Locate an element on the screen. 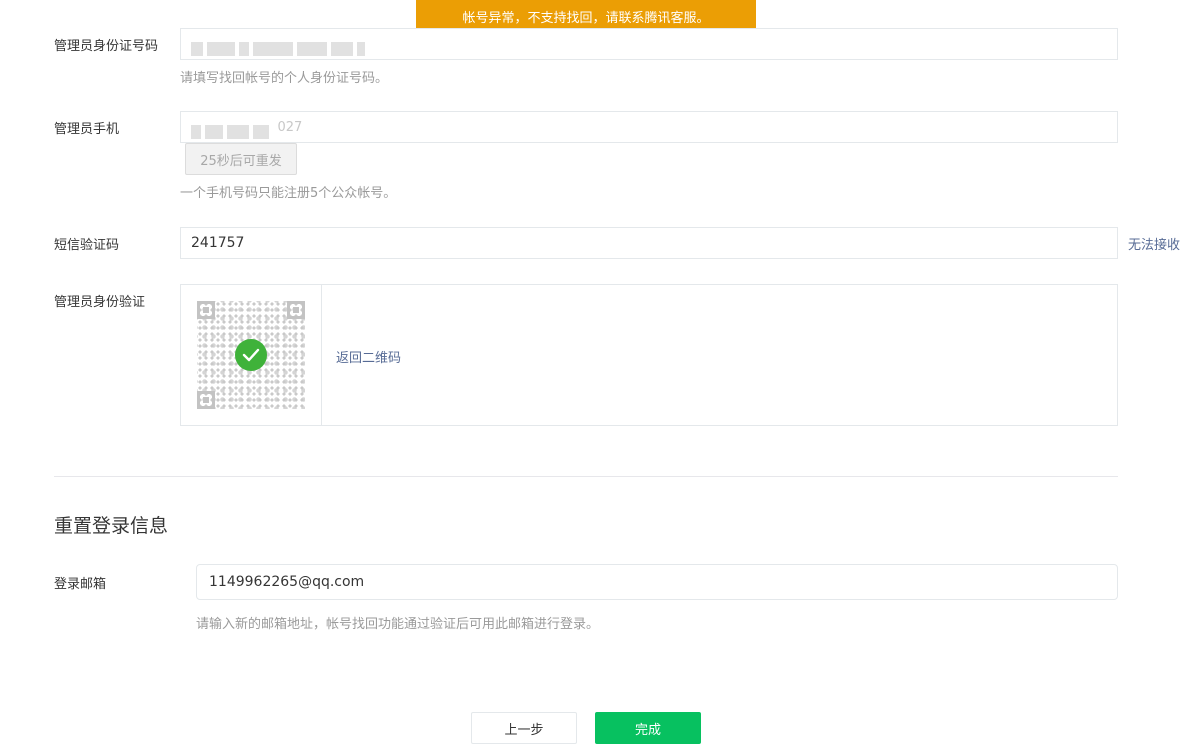 This screenshot has height=754, width=1183. check-icon is located at coordinates (251, 355).